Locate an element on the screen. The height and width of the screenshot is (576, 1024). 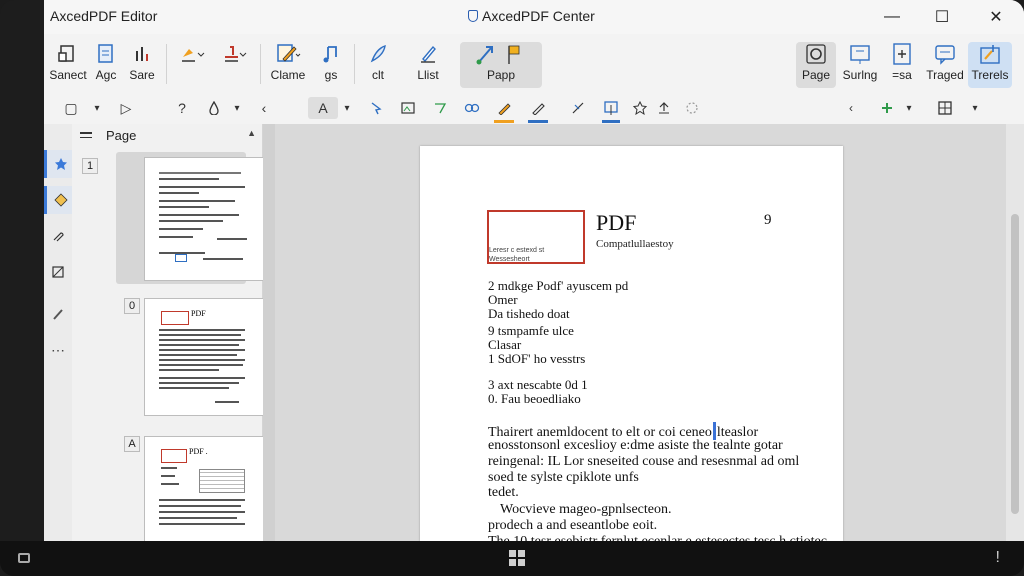
doc-paragraph-line: Wocvieve mageo-gpnlsecteon. is located at coordinates (586, 509).